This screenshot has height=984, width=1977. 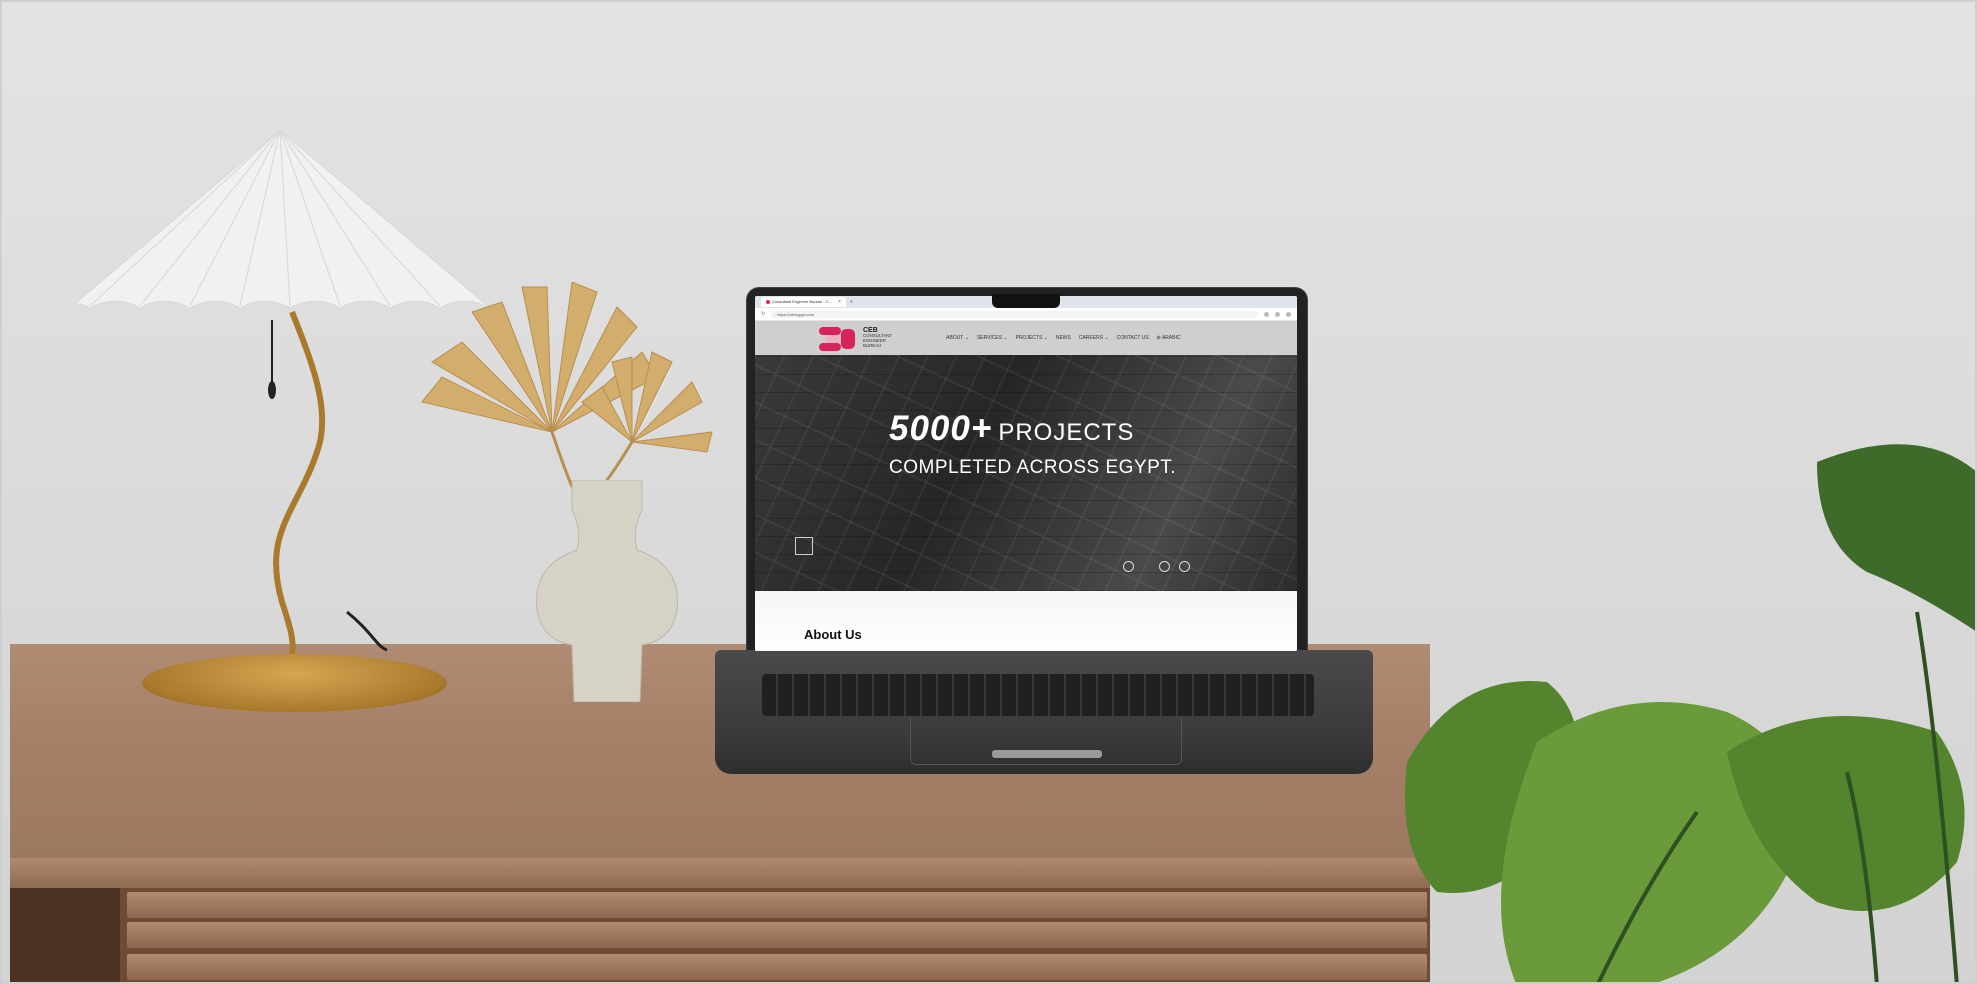 I want to click on logo-text: CEB CONSULTANT ENGINEER BUREAU, so click(x=877, y=337).